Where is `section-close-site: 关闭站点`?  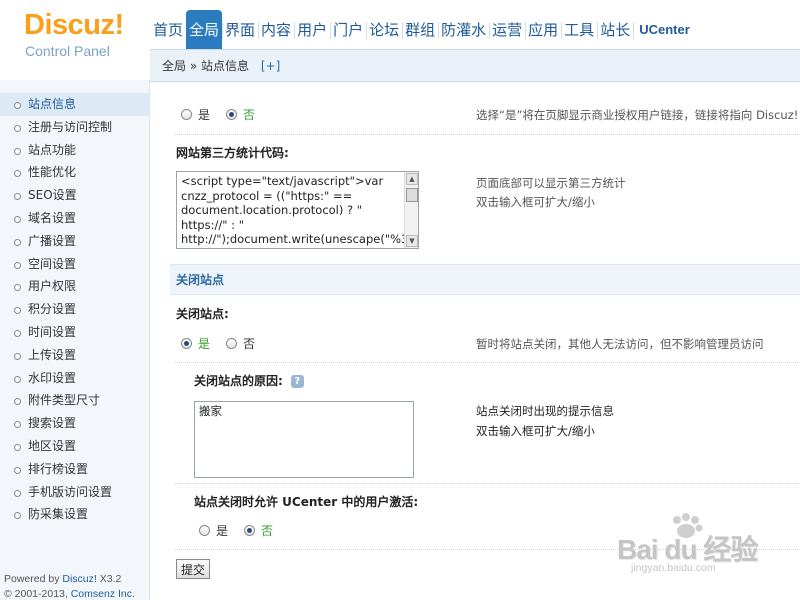 section-close-site: 关闭站点 is located at coordinates (485, 279).